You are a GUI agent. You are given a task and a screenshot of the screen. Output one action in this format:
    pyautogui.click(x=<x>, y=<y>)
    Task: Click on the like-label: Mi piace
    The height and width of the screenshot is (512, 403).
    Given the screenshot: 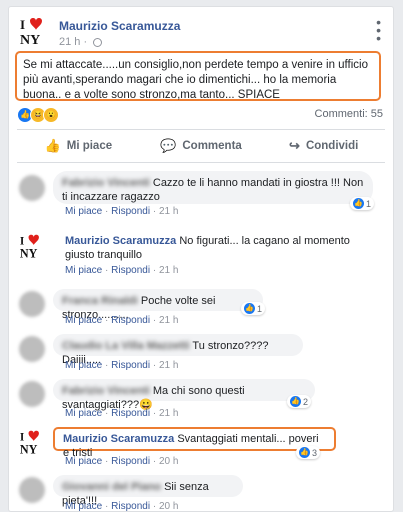 What is the action you would take?
    pyautogui.click(x=89, y=146)
    